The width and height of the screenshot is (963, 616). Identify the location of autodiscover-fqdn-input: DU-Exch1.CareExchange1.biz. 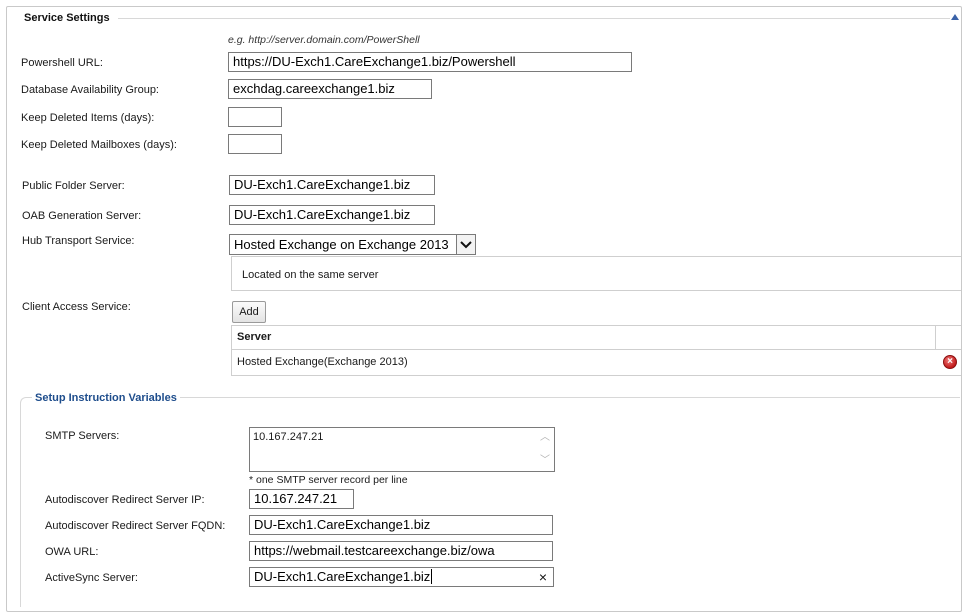
(401, 525).